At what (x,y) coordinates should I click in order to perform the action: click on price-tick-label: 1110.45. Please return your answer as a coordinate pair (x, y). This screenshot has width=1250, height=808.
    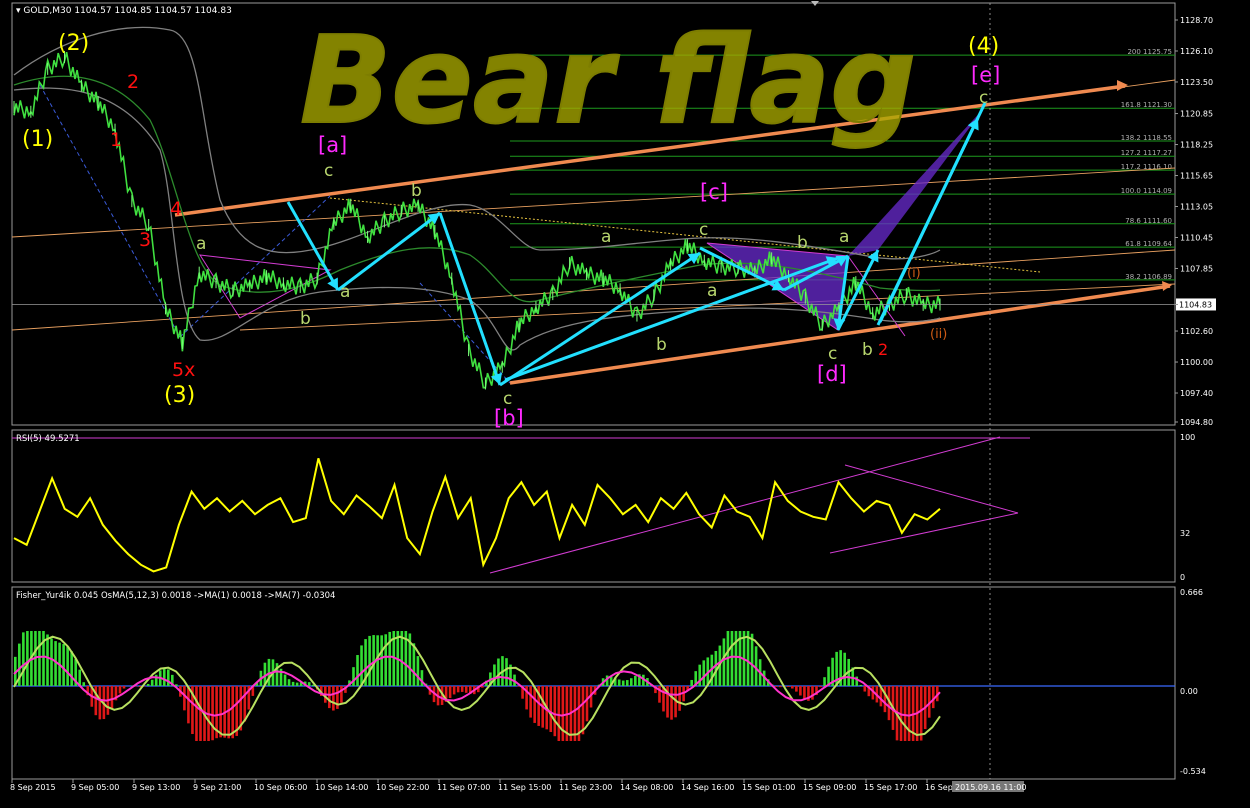
    Looking at the image, I should click on (1196, 237).